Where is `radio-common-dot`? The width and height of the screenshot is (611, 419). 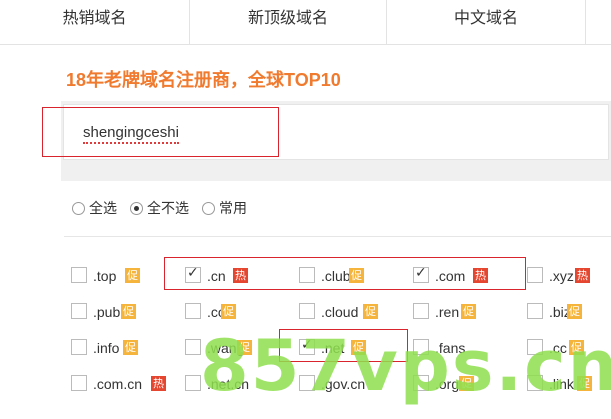 radio-common-dot is located at coordinates (208, 208).